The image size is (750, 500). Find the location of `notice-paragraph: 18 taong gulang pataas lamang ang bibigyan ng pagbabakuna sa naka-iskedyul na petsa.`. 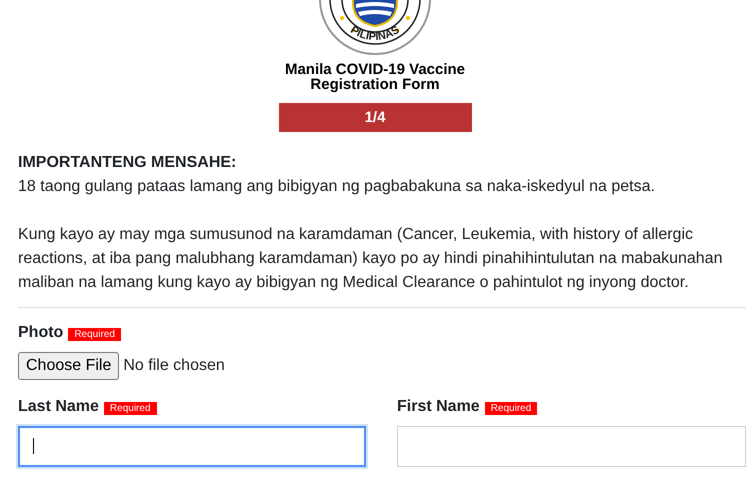

notice-paragraph: 18 taong gulang pataas lamang ang bibigyan ng pagbabakuna sa naka-iskedyul na petsa. is located at coordinates (337, 187).